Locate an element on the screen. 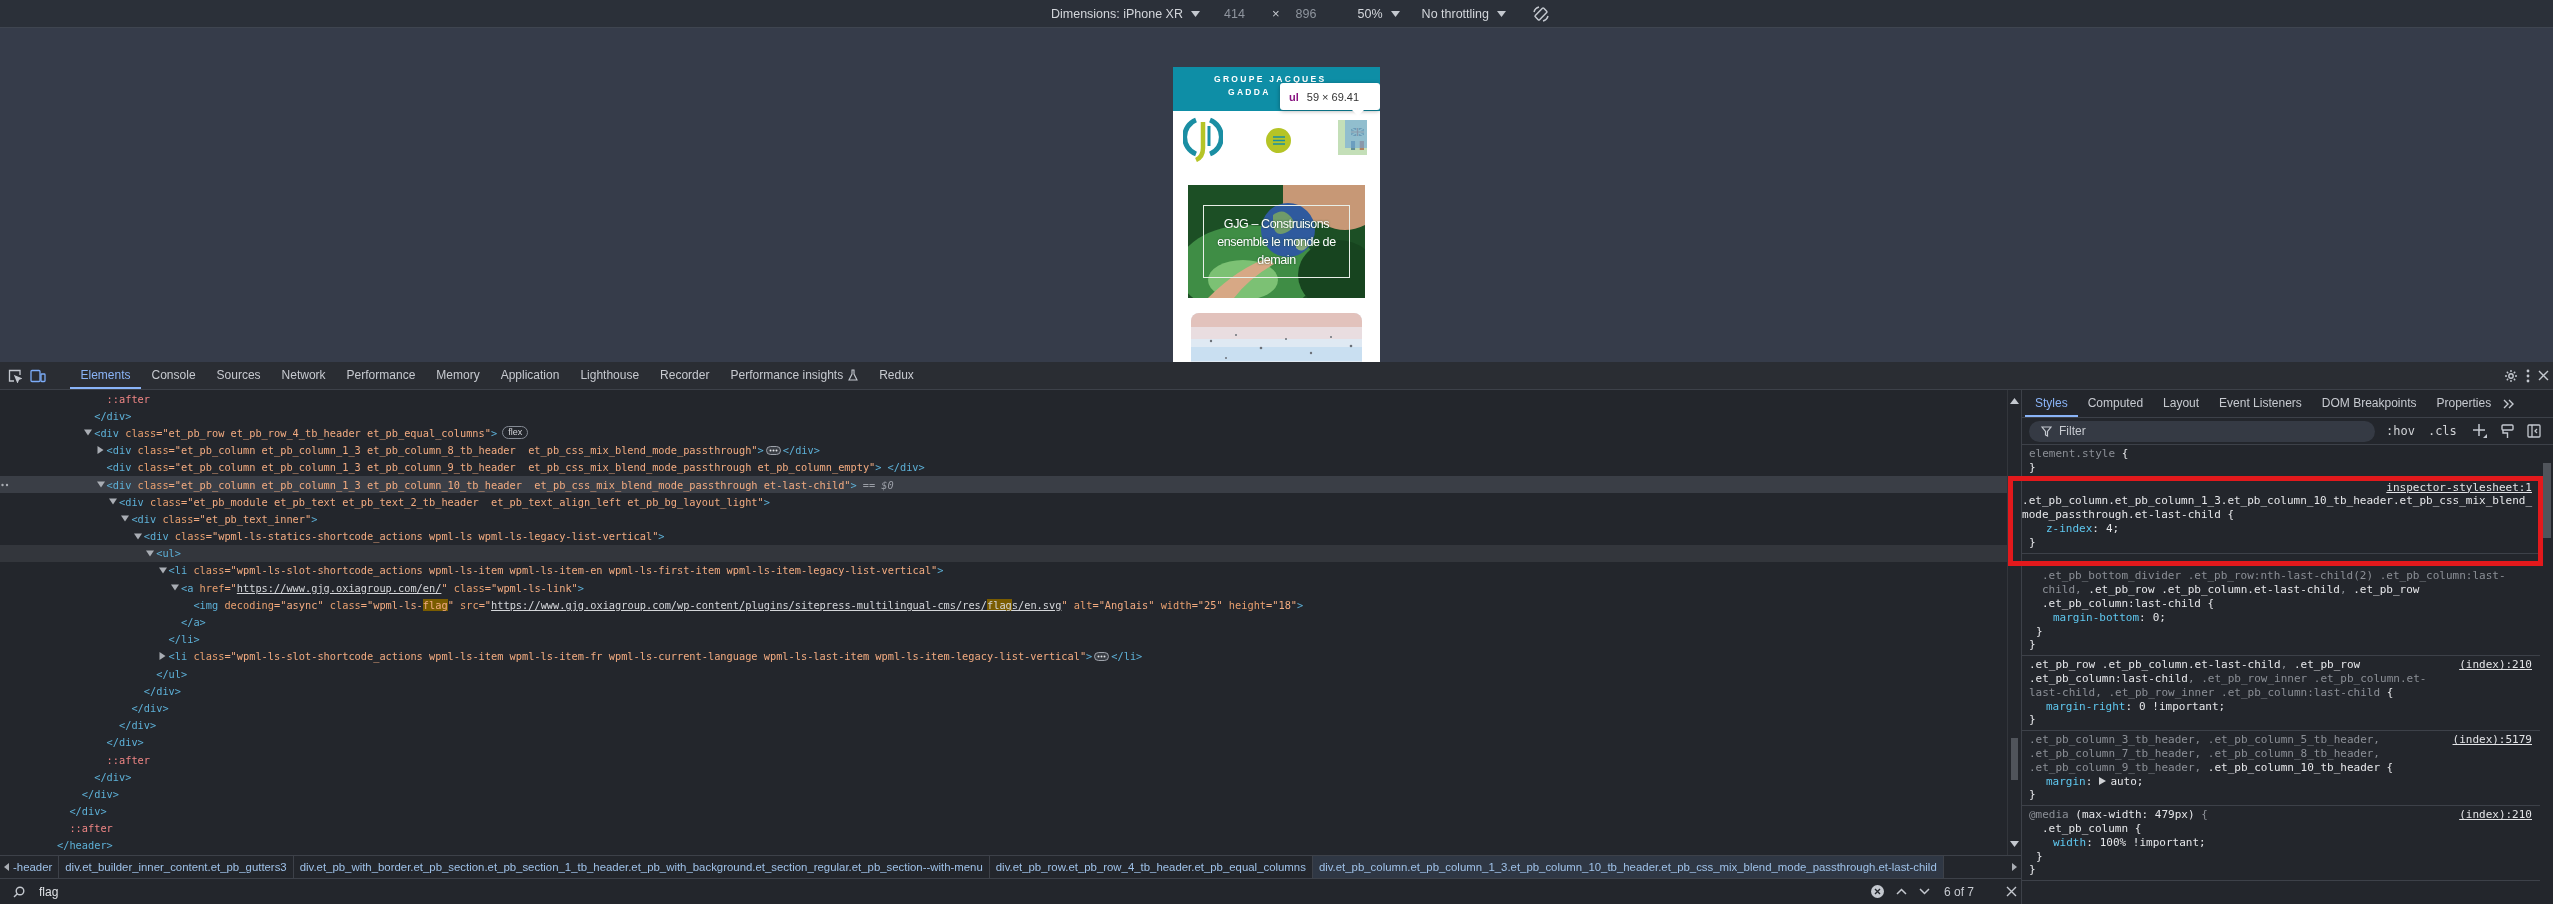 The width and height of the screenshot is (2553, 904). panel-tab: Performance insights is located at coordinates (794, 375).